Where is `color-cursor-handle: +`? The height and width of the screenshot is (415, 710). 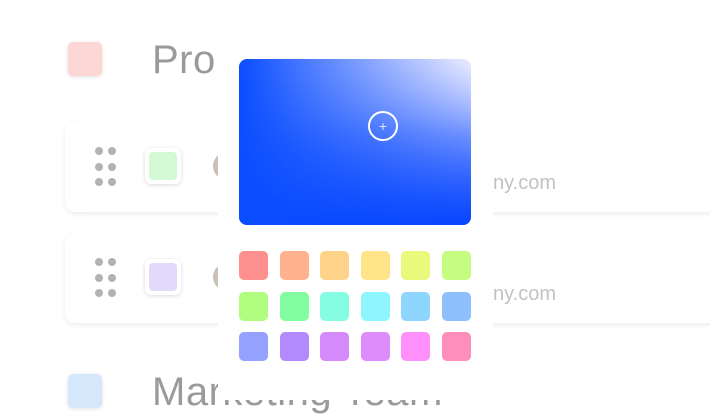
color-cursor-handle: + is located at coordinates (383, 126).